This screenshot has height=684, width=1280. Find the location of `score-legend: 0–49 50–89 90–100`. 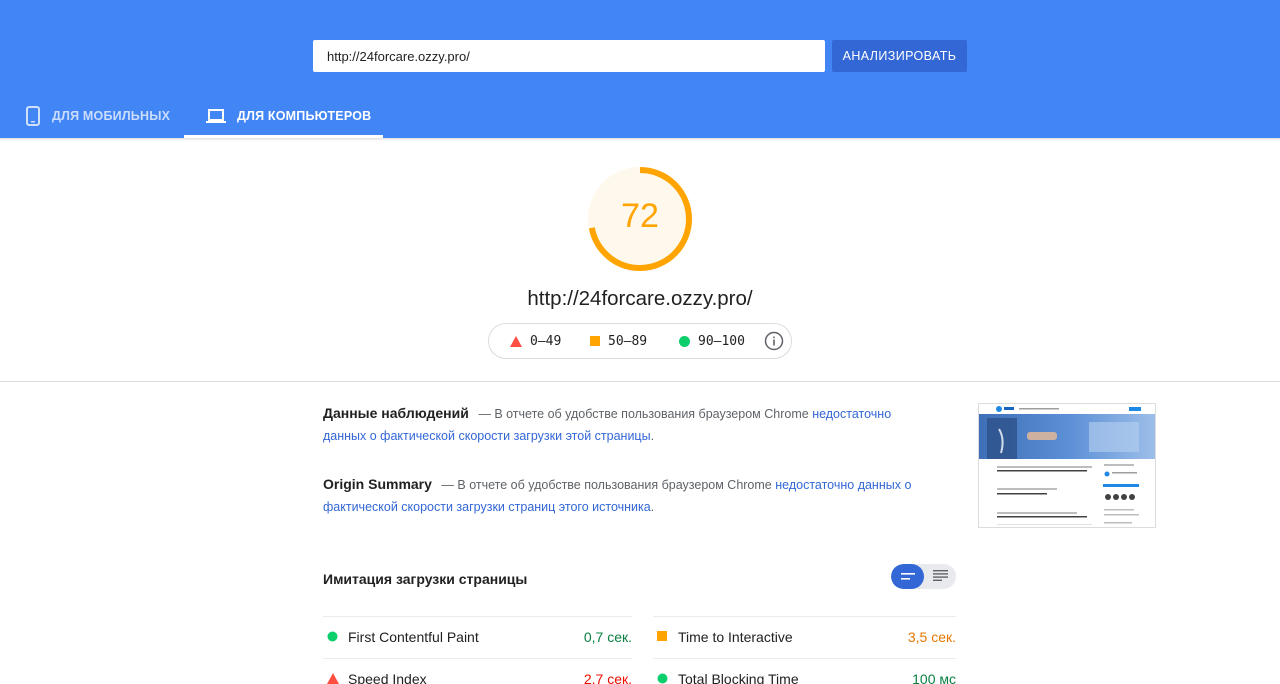

score-legend: 0–49 50–89 90–100 is located at coordinates (640, 341).